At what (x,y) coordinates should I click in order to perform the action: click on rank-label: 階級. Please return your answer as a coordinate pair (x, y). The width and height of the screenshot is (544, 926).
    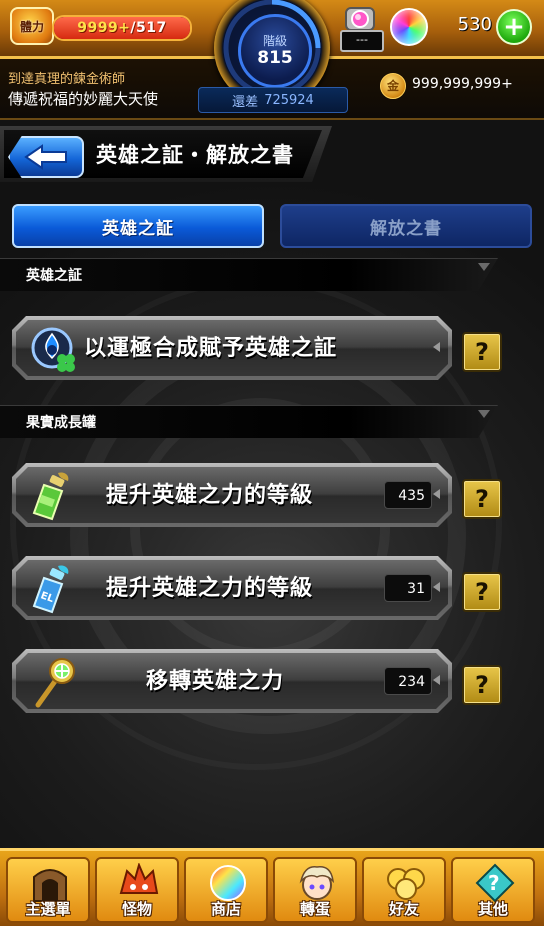
    Looking at the image, I should click on (274, 41).